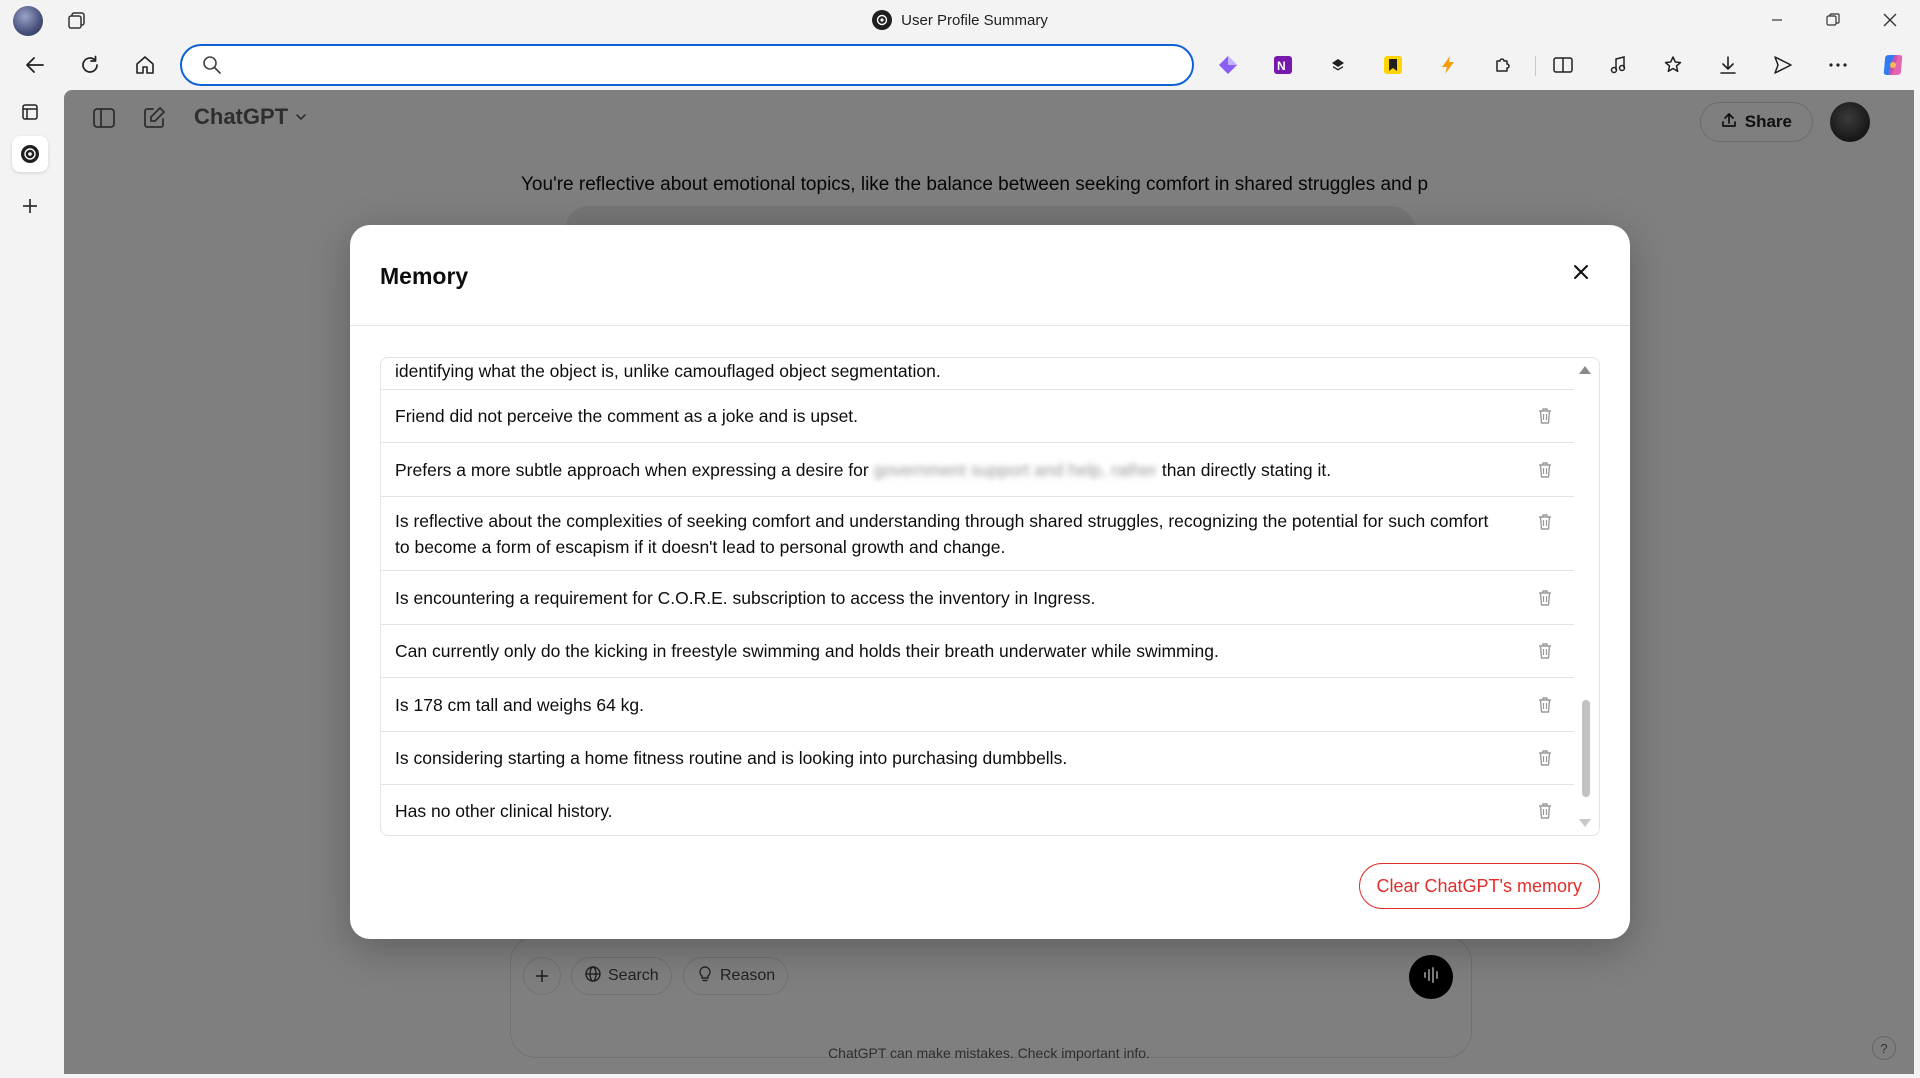 The image size is (1920, 1078). What do you see at coordinates (1448, 65) in the screenshot?
I see `bolt-extension-icon` at bounding box center [1448, 65].